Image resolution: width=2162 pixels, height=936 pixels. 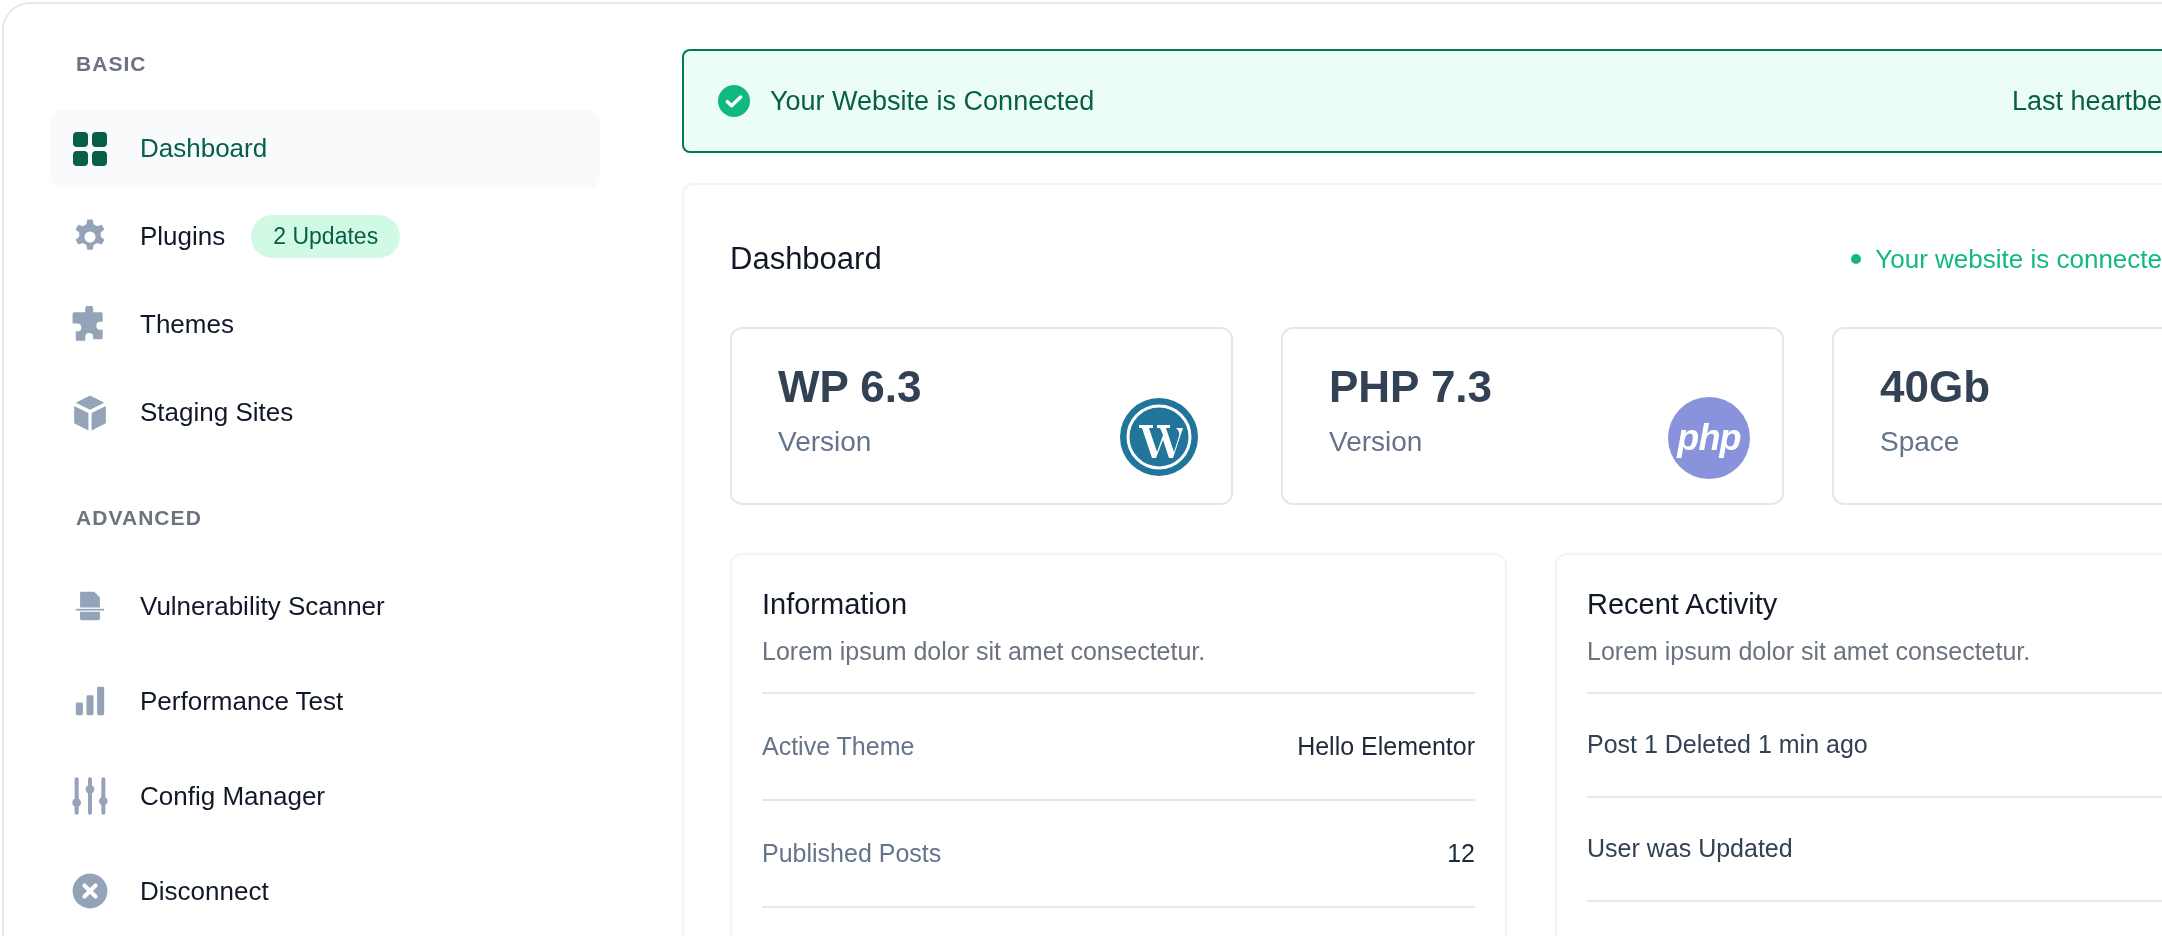 What do you see at coordinates (852, 853) in the screenshot?
I see `info-label: Published Posts` at bounding box center [852, 853].